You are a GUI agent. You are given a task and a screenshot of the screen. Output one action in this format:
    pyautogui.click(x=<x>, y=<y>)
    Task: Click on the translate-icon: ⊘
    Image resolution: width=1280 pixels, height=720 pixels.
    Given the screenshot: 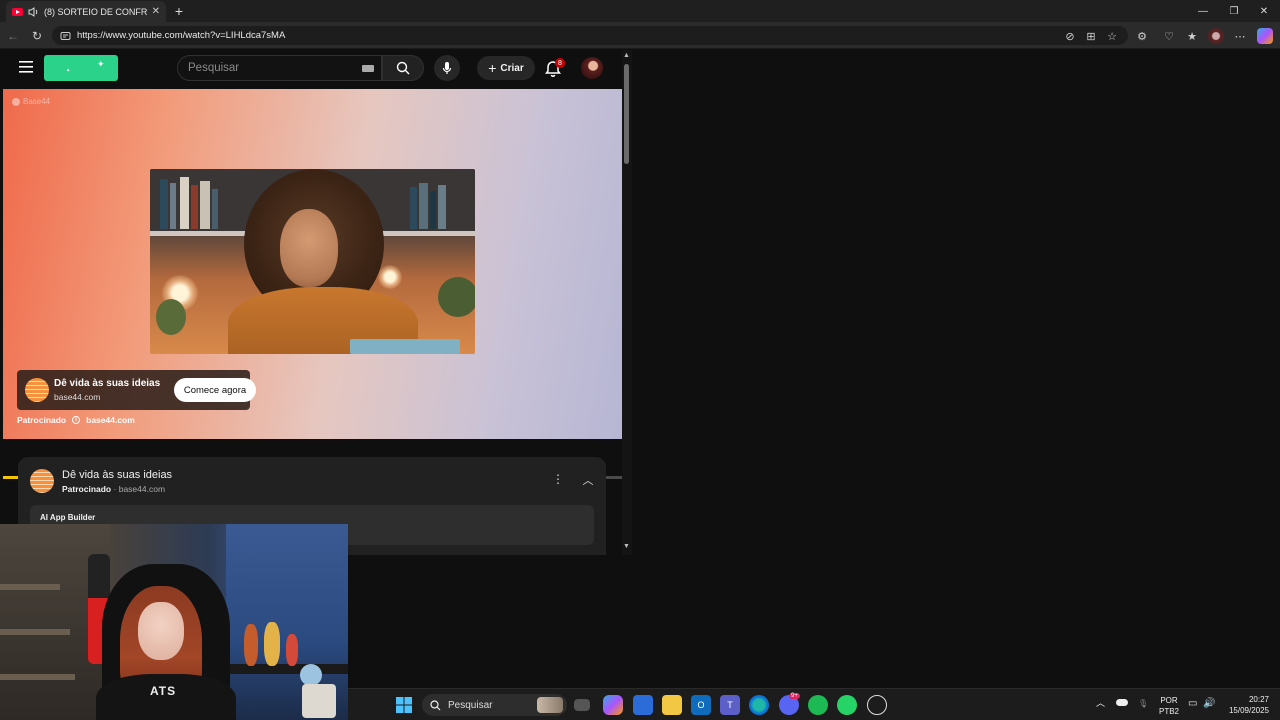 What is the action you would take?
    pyautogui.click(x=1070, y=36)
    